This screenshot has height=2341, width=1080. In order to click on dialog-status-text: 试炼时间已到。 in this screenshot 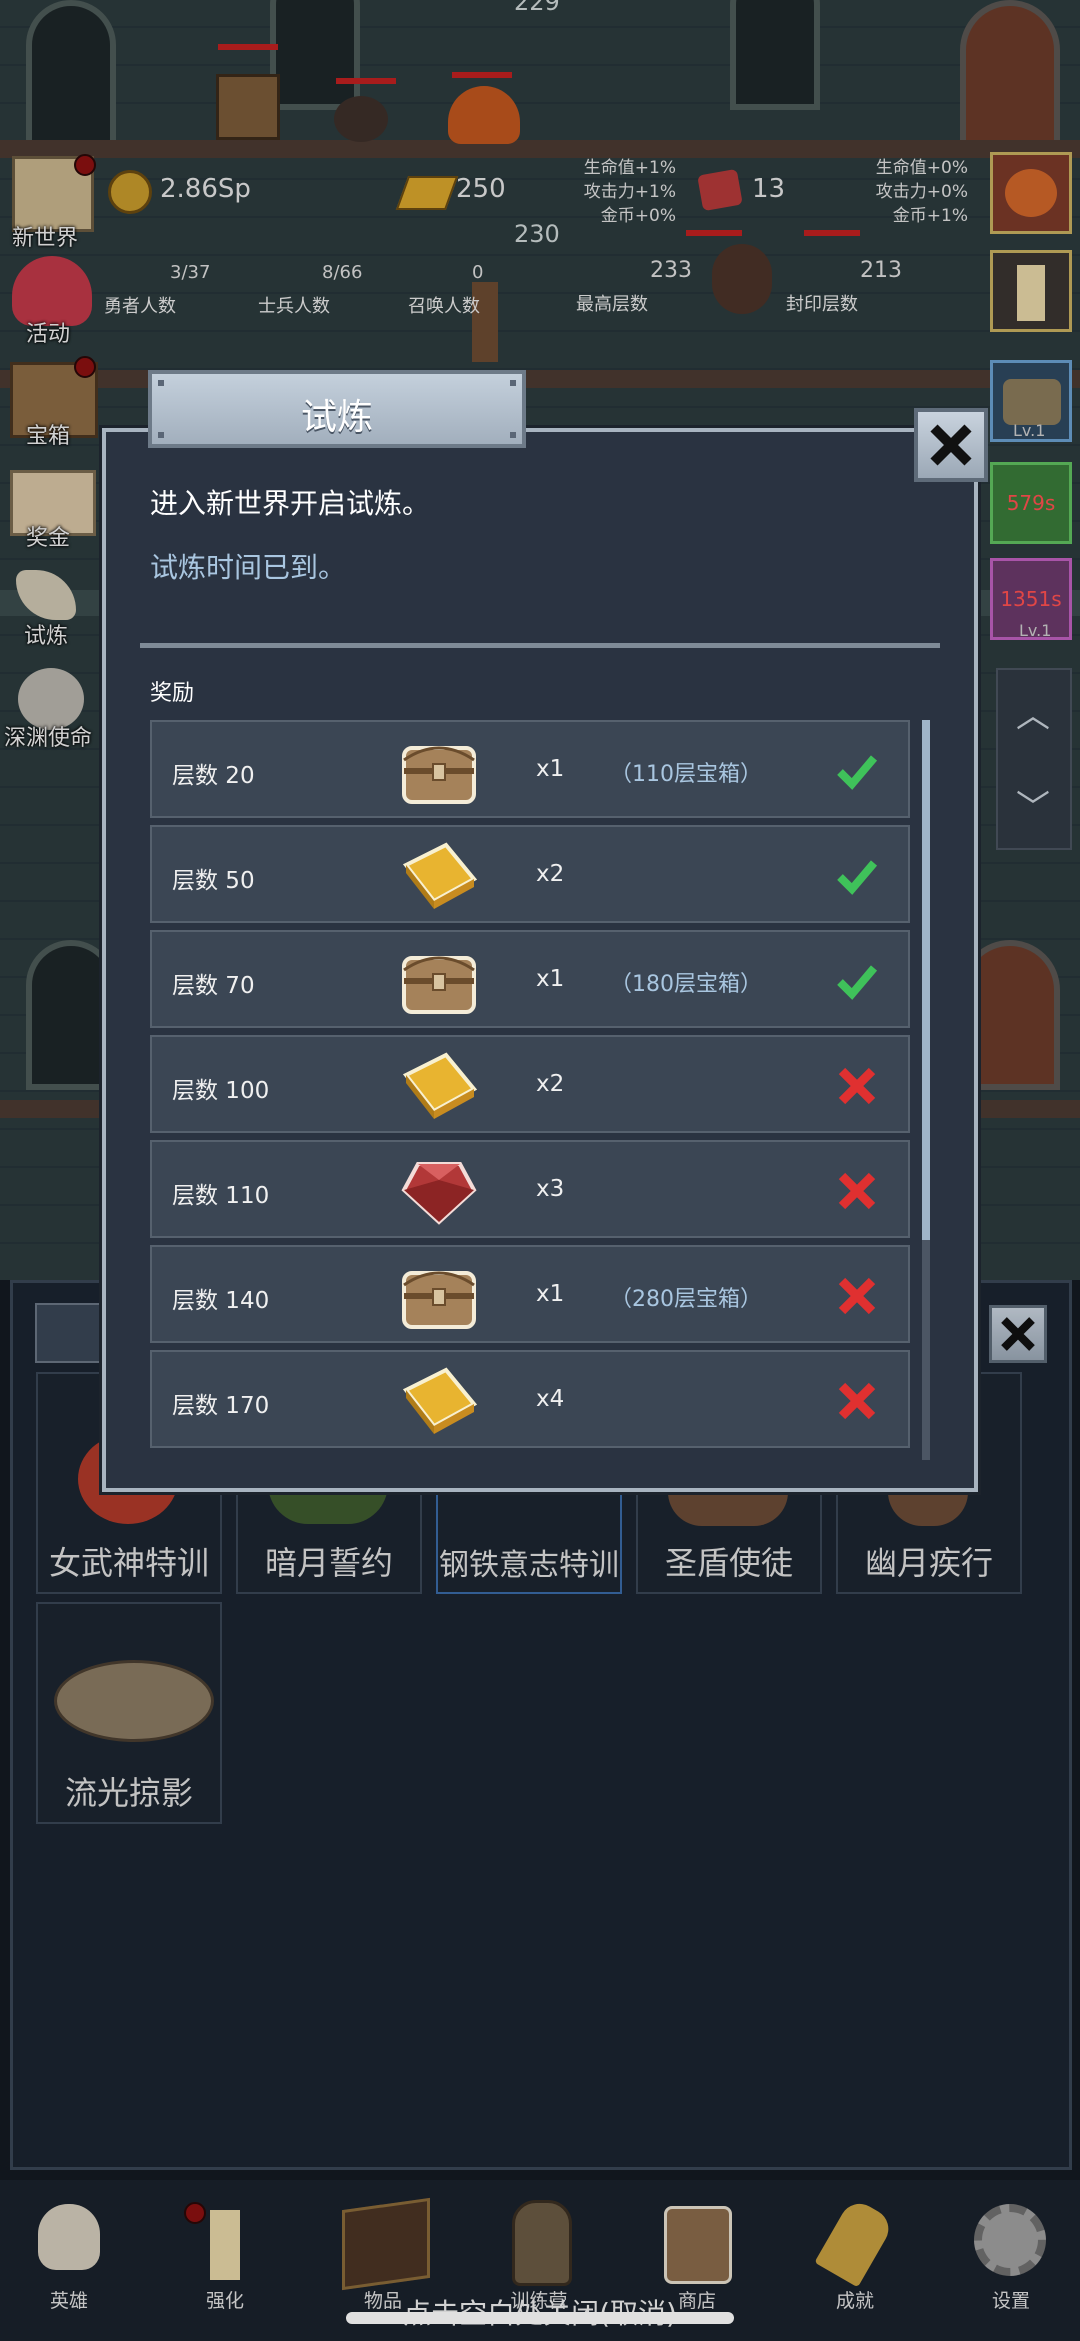, I will do `click(248, 567)`.